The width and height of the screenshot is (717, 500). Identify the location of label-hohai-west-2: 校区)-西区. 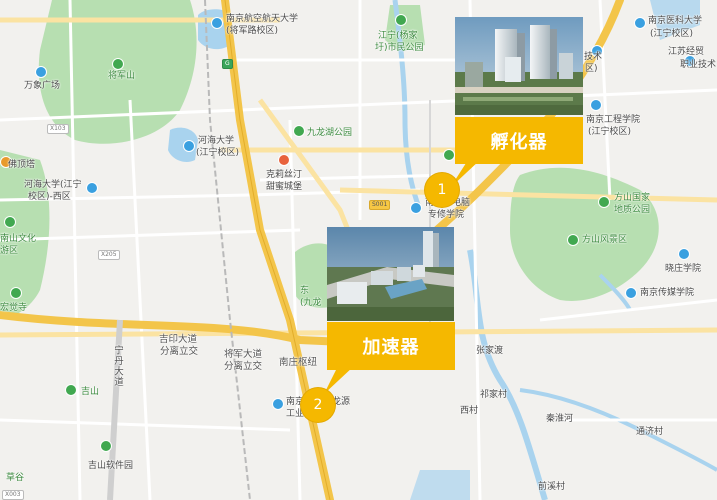
(49, 197).